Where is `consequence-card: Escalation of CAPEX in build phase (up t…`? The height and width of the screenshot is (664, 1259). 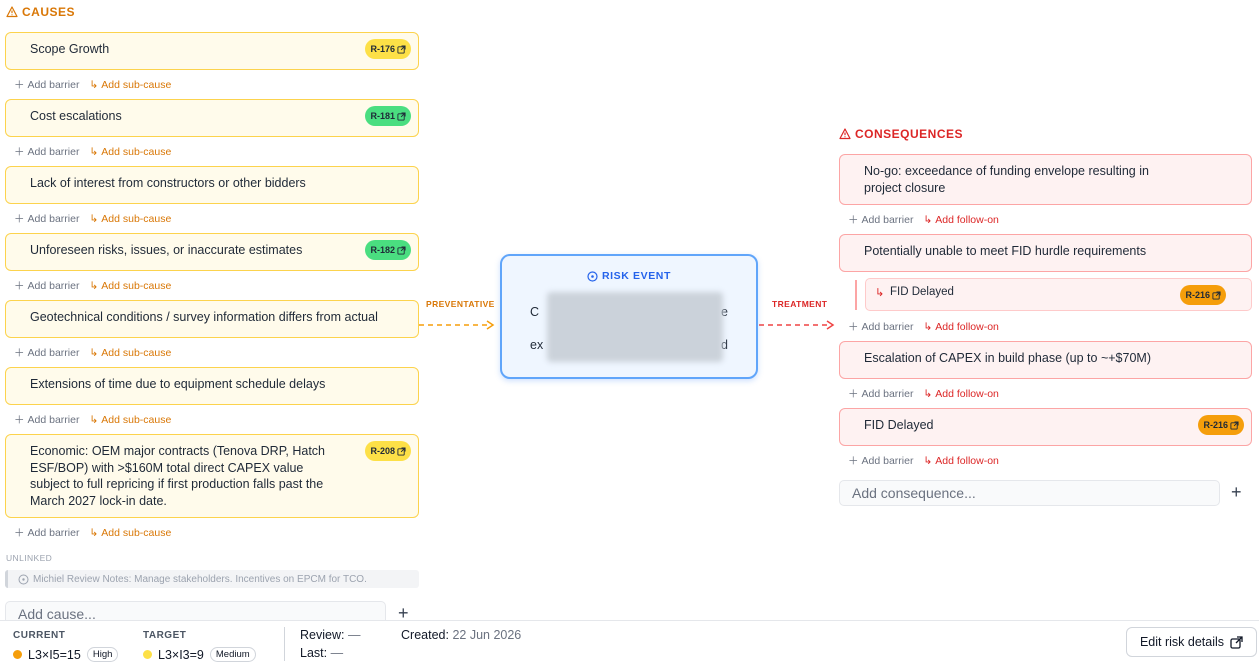
consequence-card: Escalation of CAPEX in build phase (up t… is located at coordinates (1045, 360).